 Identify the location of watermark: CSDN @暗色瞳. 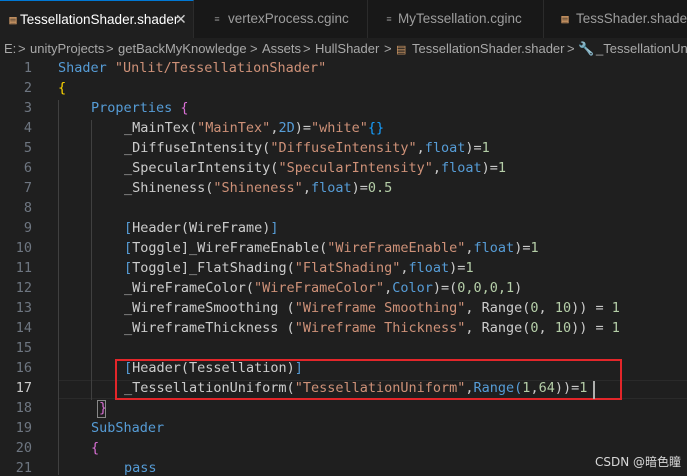
(638, 462).